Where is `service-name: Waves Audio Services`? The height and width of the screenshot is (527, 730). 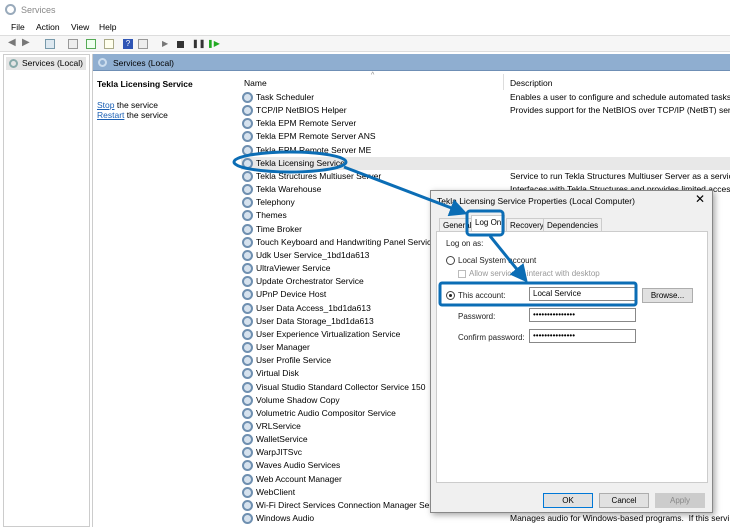
service-name: Waves Audio Services is located at coordinates (298, 465).